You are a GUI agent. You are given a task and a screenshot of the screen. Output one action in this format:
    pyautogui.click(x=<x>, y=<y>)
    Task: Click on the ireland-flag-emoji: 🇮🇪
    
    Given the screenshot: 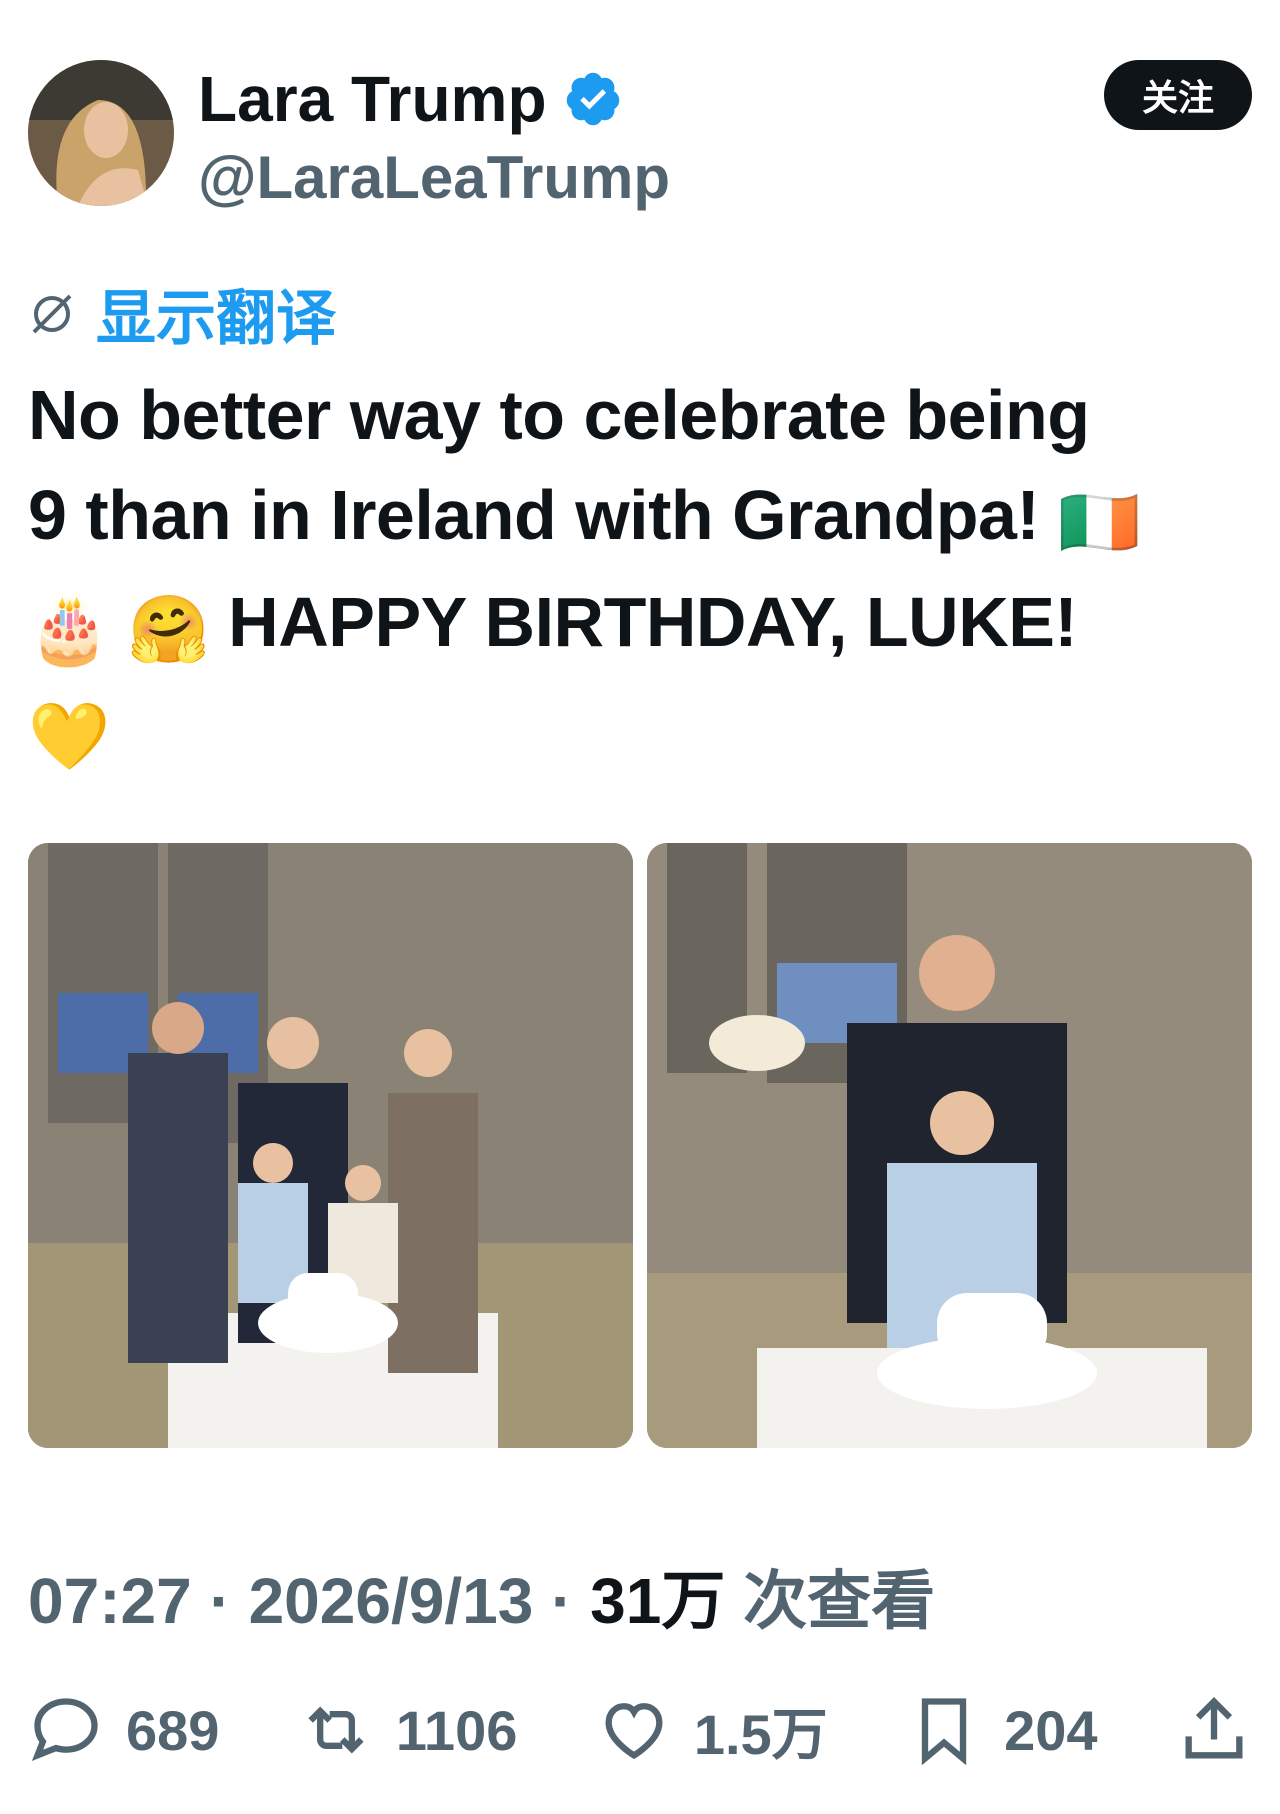 What is the action you would take?
    pyautogui.click(x=1099, y=522)
    